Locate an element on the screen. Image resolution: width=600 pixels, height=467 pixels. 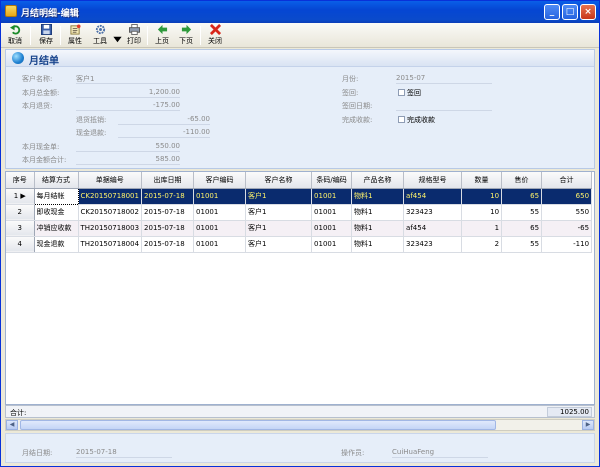
row-number: 2 is located at coordinates (20, 212).